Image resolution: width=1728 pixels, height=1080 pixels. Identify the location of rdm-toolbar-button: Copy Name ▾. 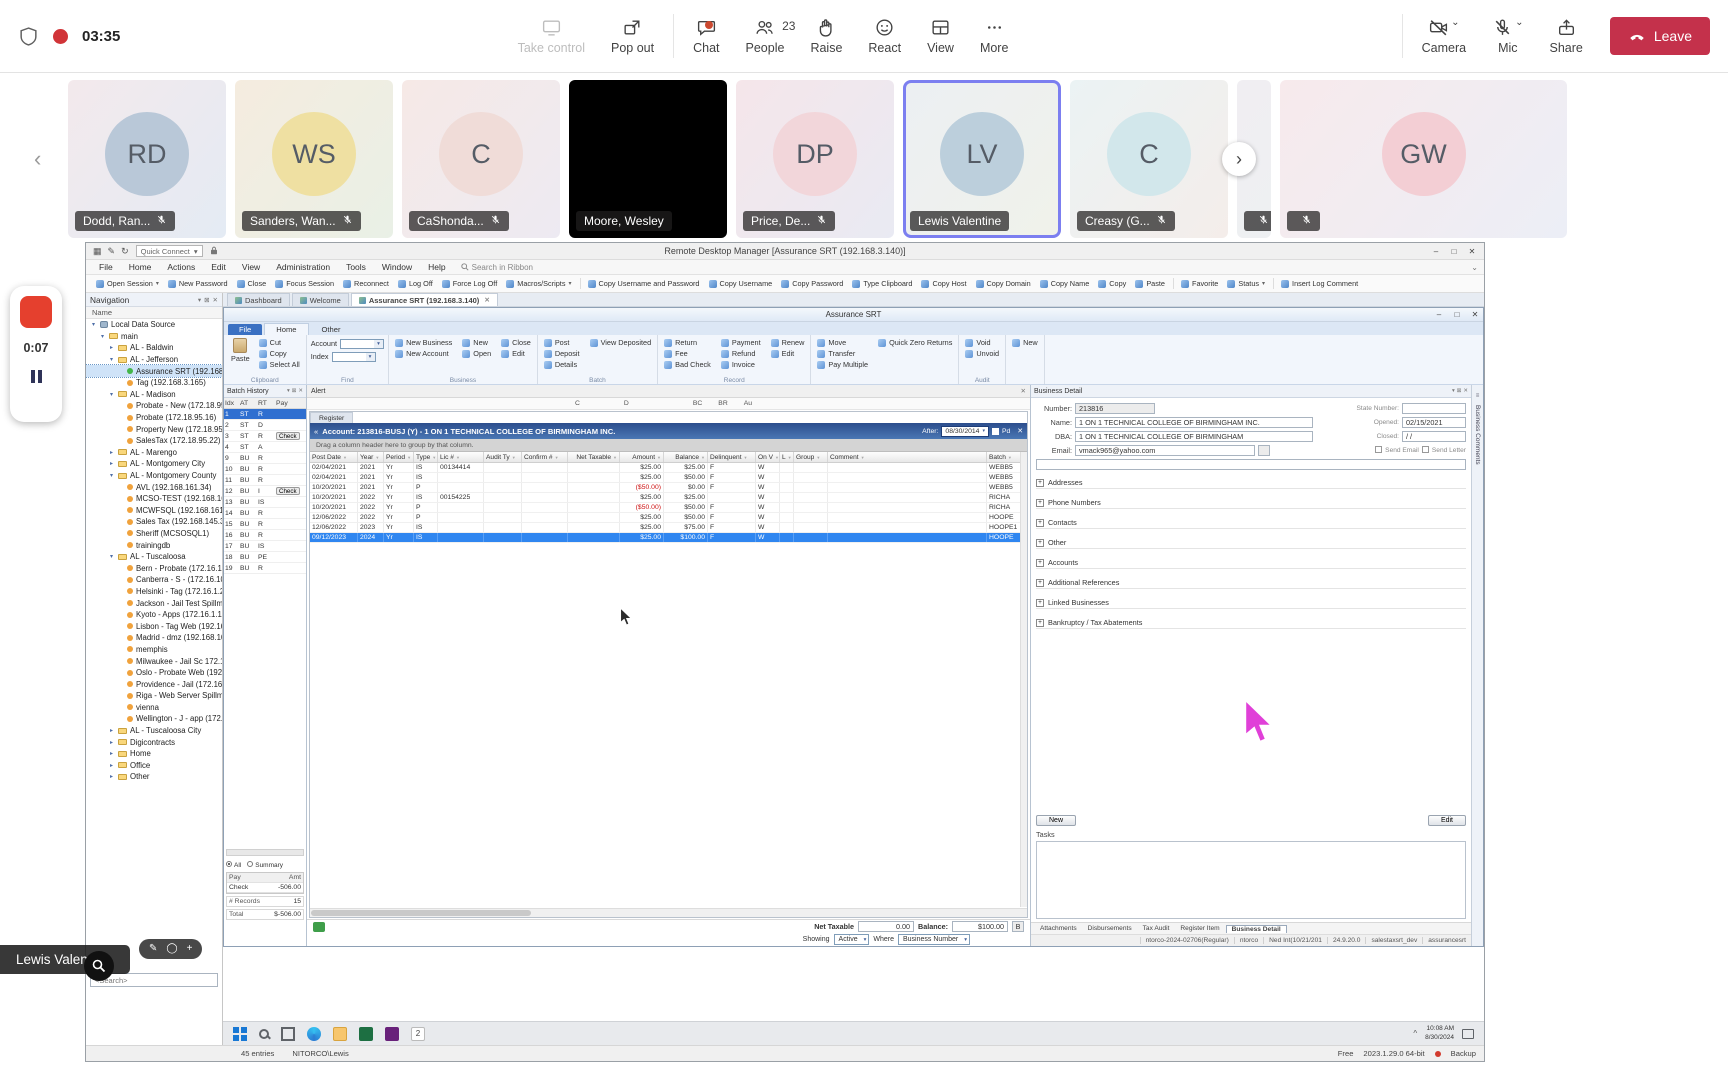
(1065, 283).